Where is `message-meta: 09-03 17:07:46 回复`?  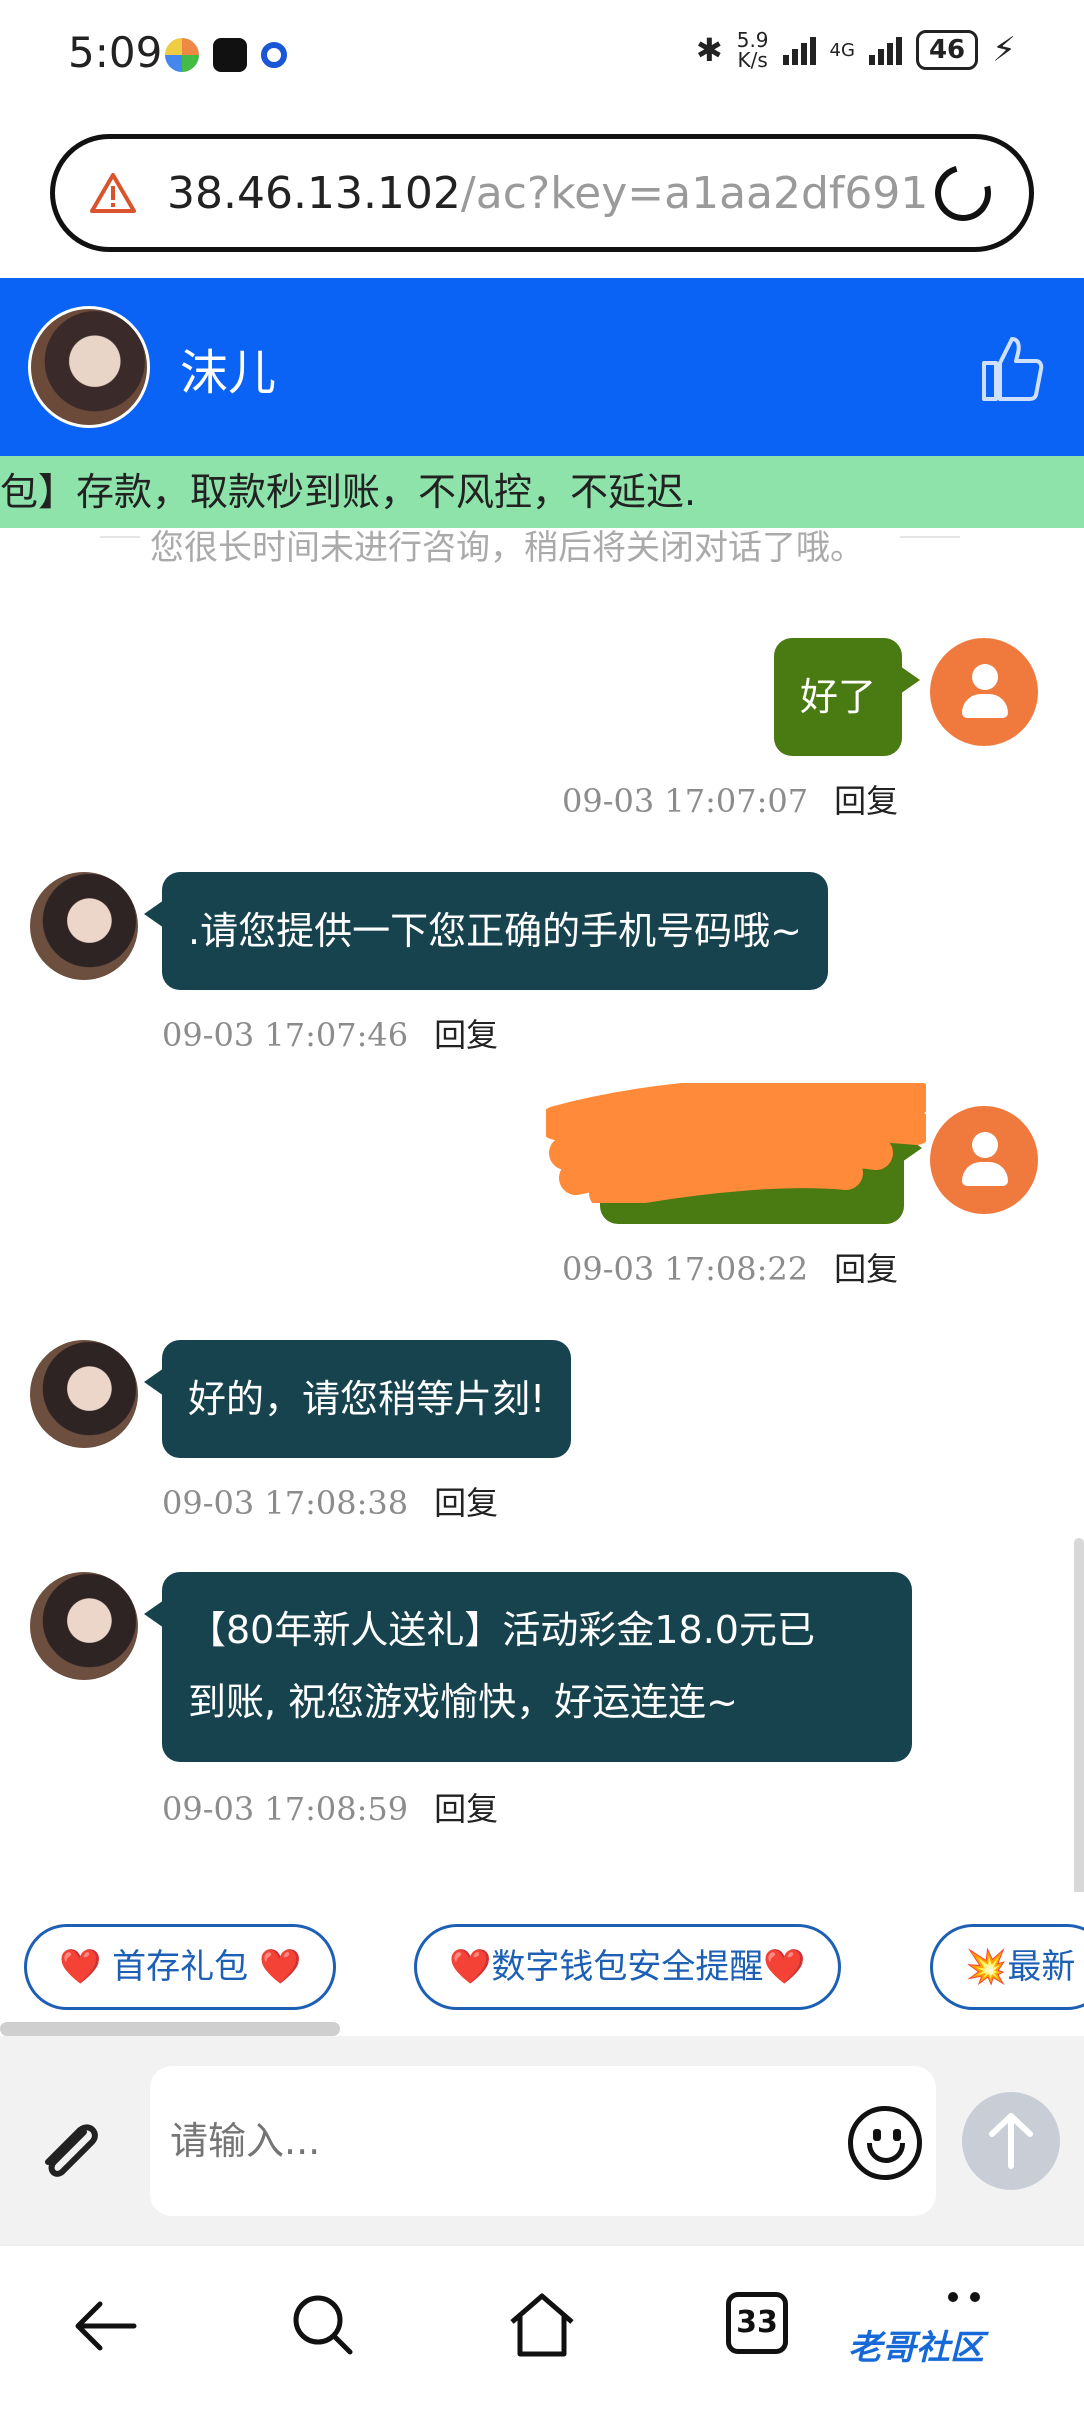
message-meta: 09-03 17:07:46 回复 is located at coordinates (330, 1035).